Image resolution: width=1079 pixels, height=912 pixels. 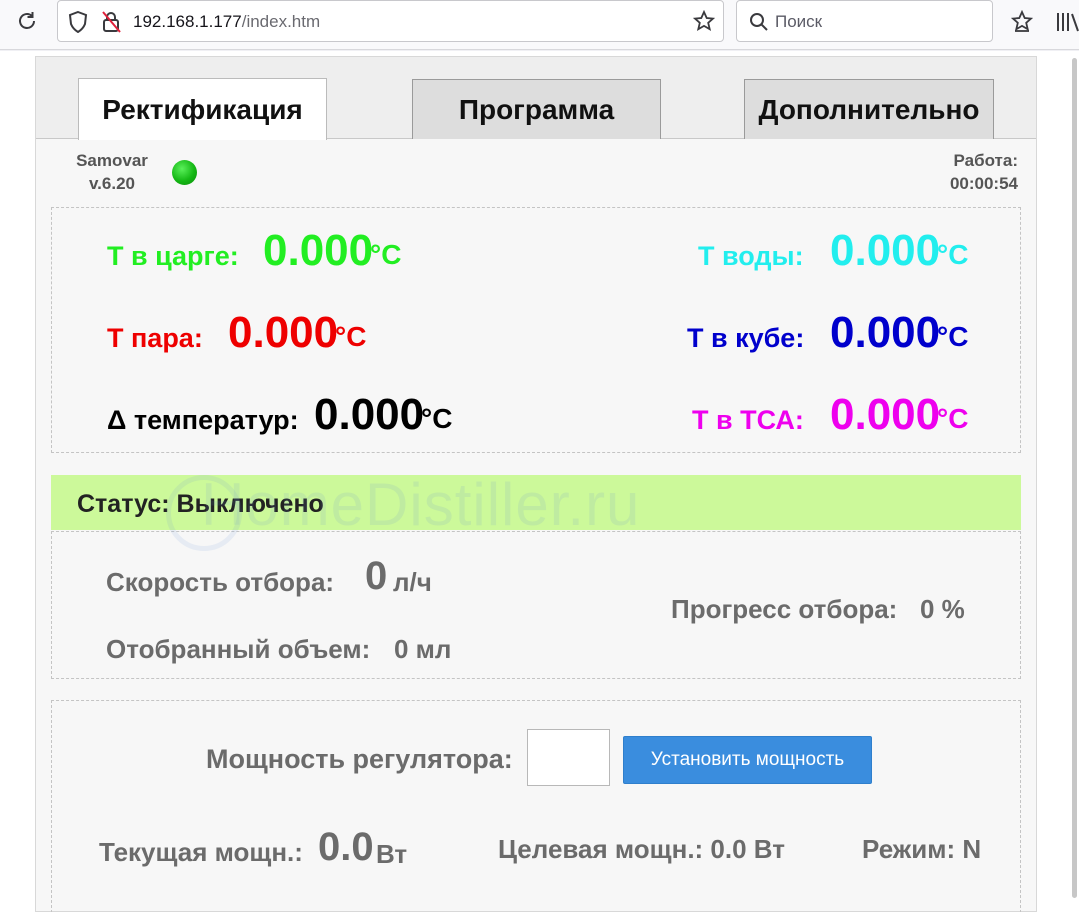 I want to click on column-temp-label: Т в царге:, so click(x=173, y=256).